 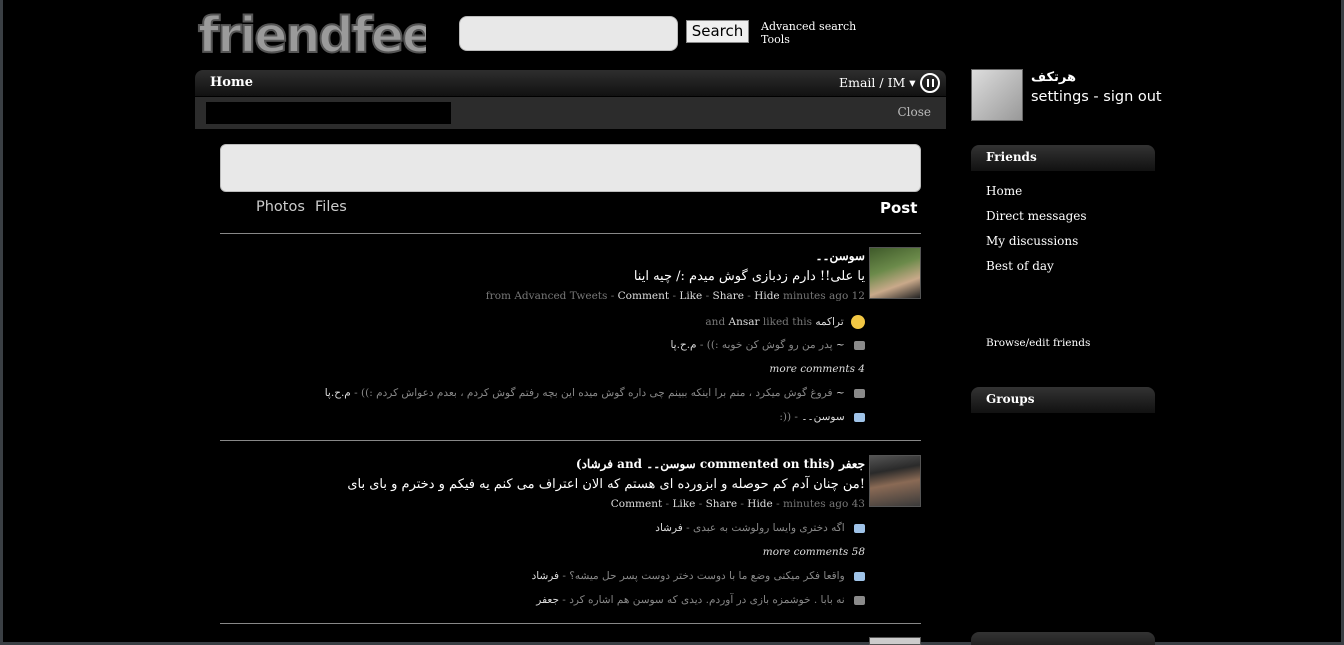 I want to click on comment-author: سوسن۔۔, so click(x=822, y=417).